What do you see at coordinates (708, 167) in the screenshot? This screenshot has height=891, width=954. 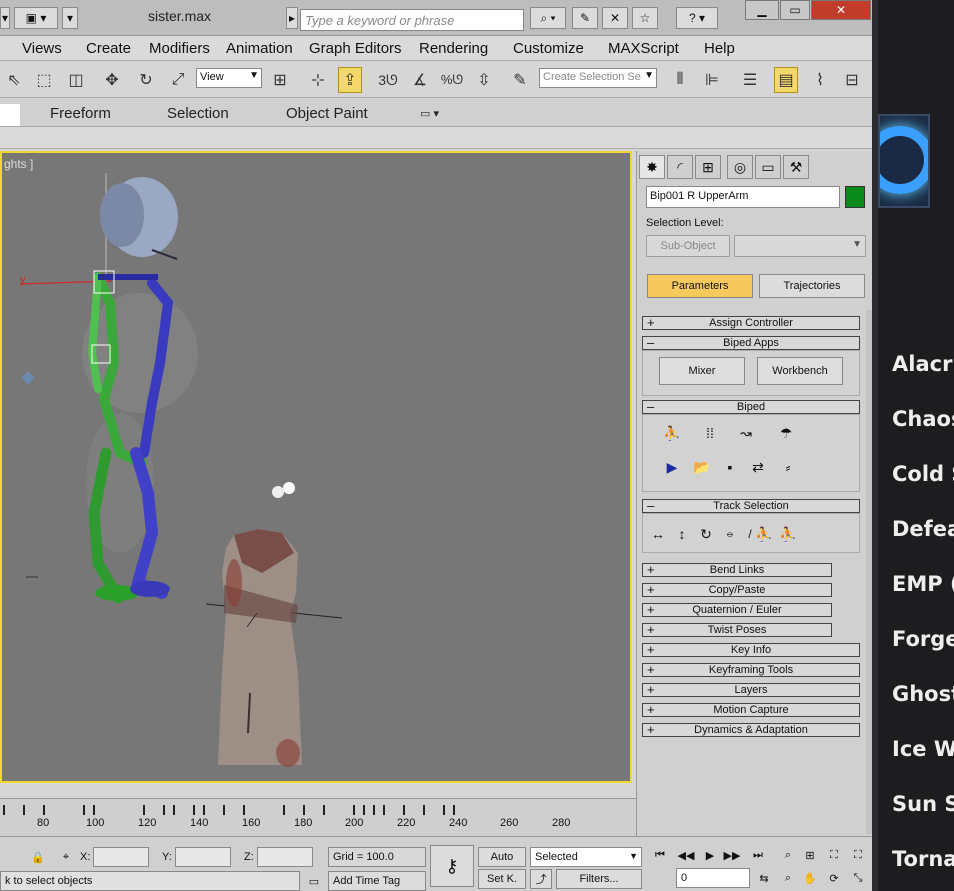 I see `tab-hierarchy-icon: ⊞` at bounding box center [708, 167].